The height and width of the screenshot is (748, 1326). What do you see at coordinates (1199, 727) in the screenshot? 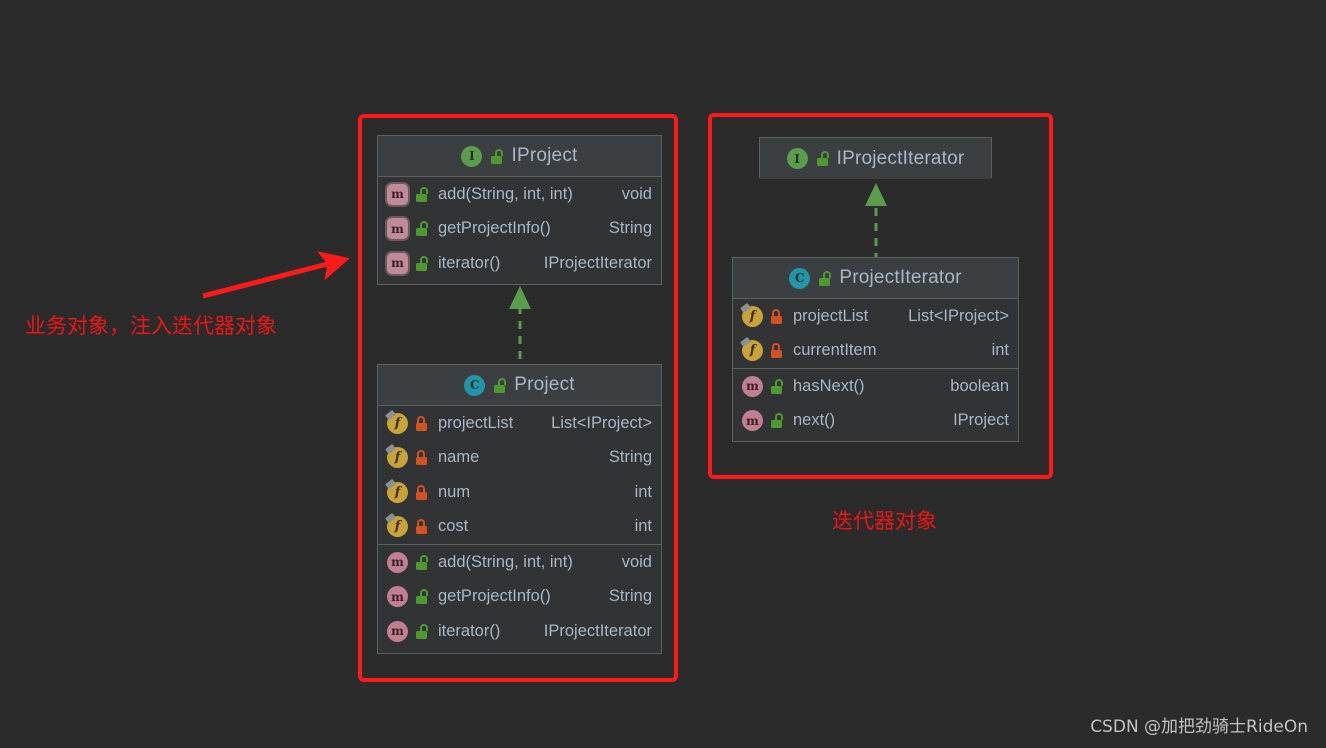
I see `watermark: CSDN @加把劲骑士RideOn` at bounding box center [1199, 727].